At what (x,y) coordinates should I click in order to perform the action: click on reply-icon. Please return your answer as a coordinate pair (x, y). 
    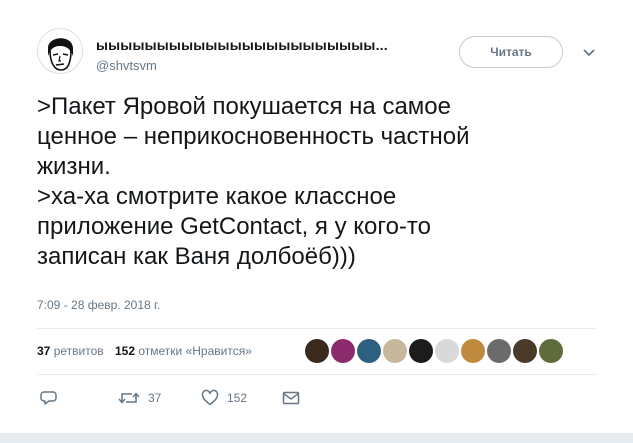
    Looking at the image, I should click on (48, 398).